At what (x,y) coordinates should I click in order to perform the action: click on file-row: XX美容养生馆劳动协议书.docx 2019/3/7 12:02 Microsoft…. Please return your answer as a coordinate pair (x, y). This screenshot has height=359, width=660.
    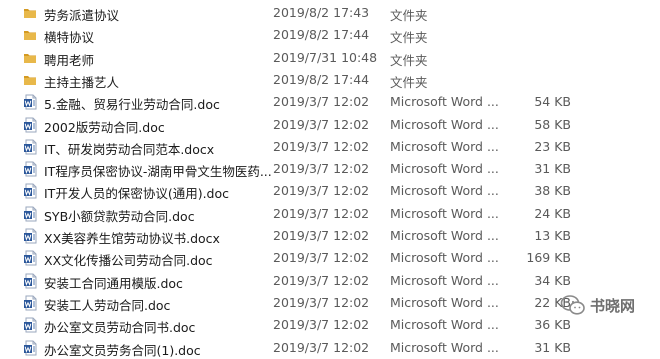
    Looking at the image, I should click on (330, 236).